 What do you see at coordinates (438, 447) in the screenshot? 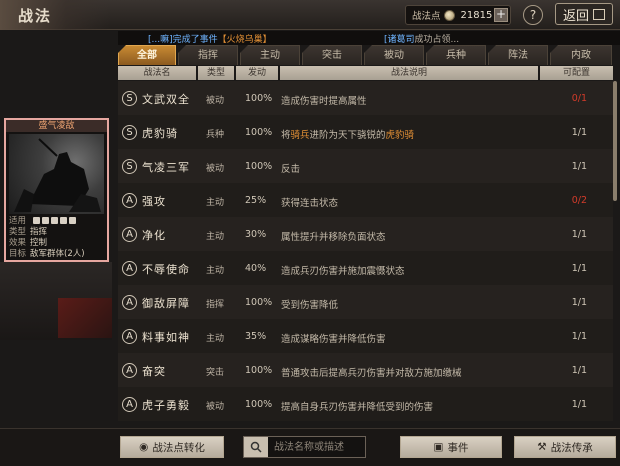
I see `event-icon: ▣` at bounding box center [438, 447].